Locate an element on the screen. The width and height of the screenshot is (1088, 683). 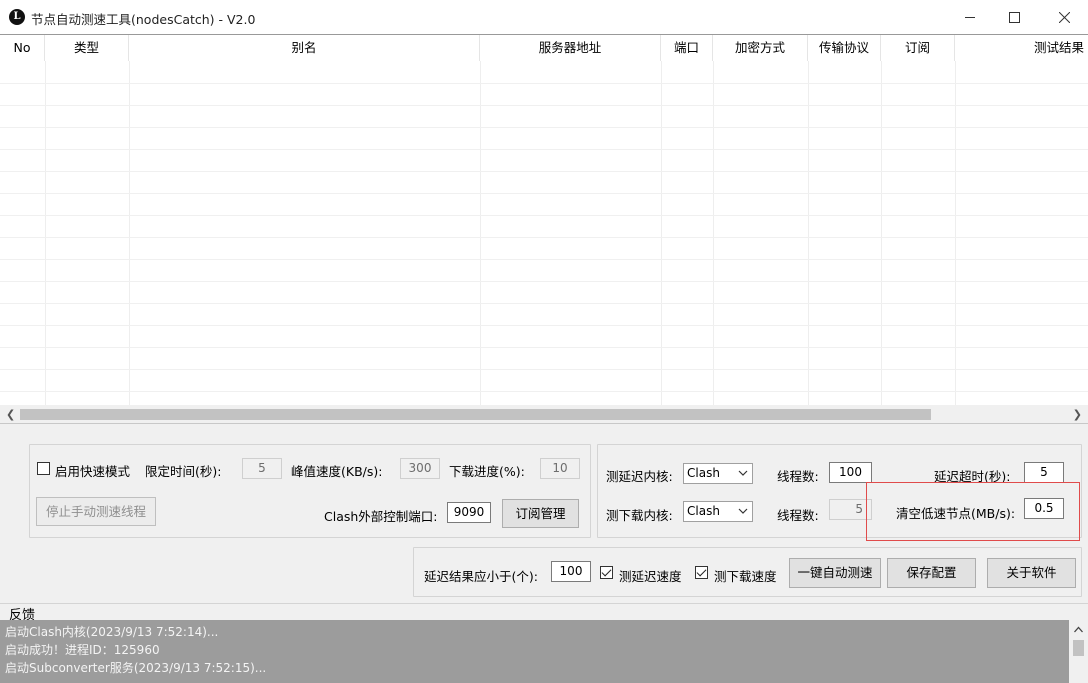
test-download-label: 测下载速度 is located at coordinates (745, 576).